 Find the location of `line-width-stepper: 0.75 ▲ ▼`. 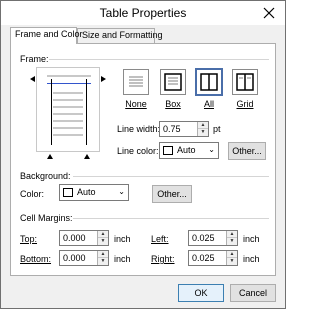

line-width-stepper: 0.75 ▲ ▼ is located at coordinates (184, 129).